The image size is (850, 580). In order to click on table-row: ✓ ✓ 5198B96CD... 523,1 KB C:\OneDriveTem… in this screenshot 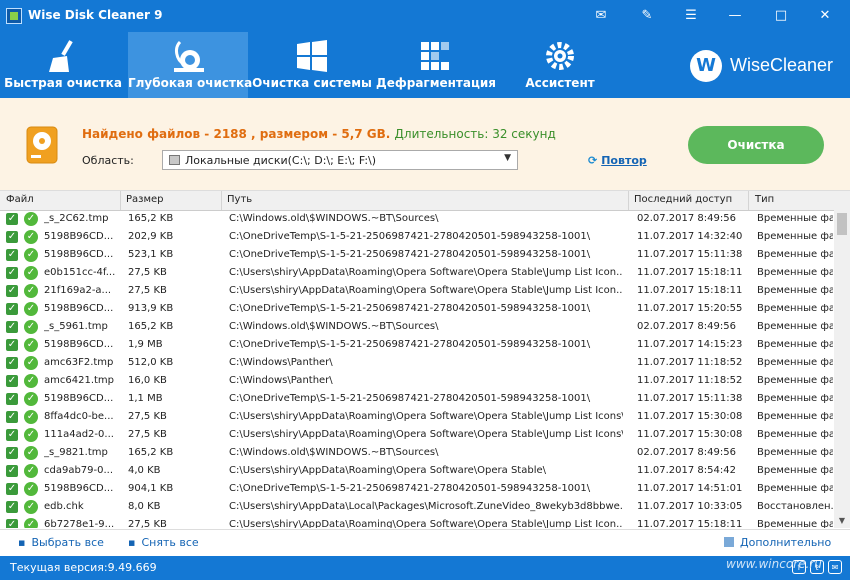, I will do `click(417, 255)`.